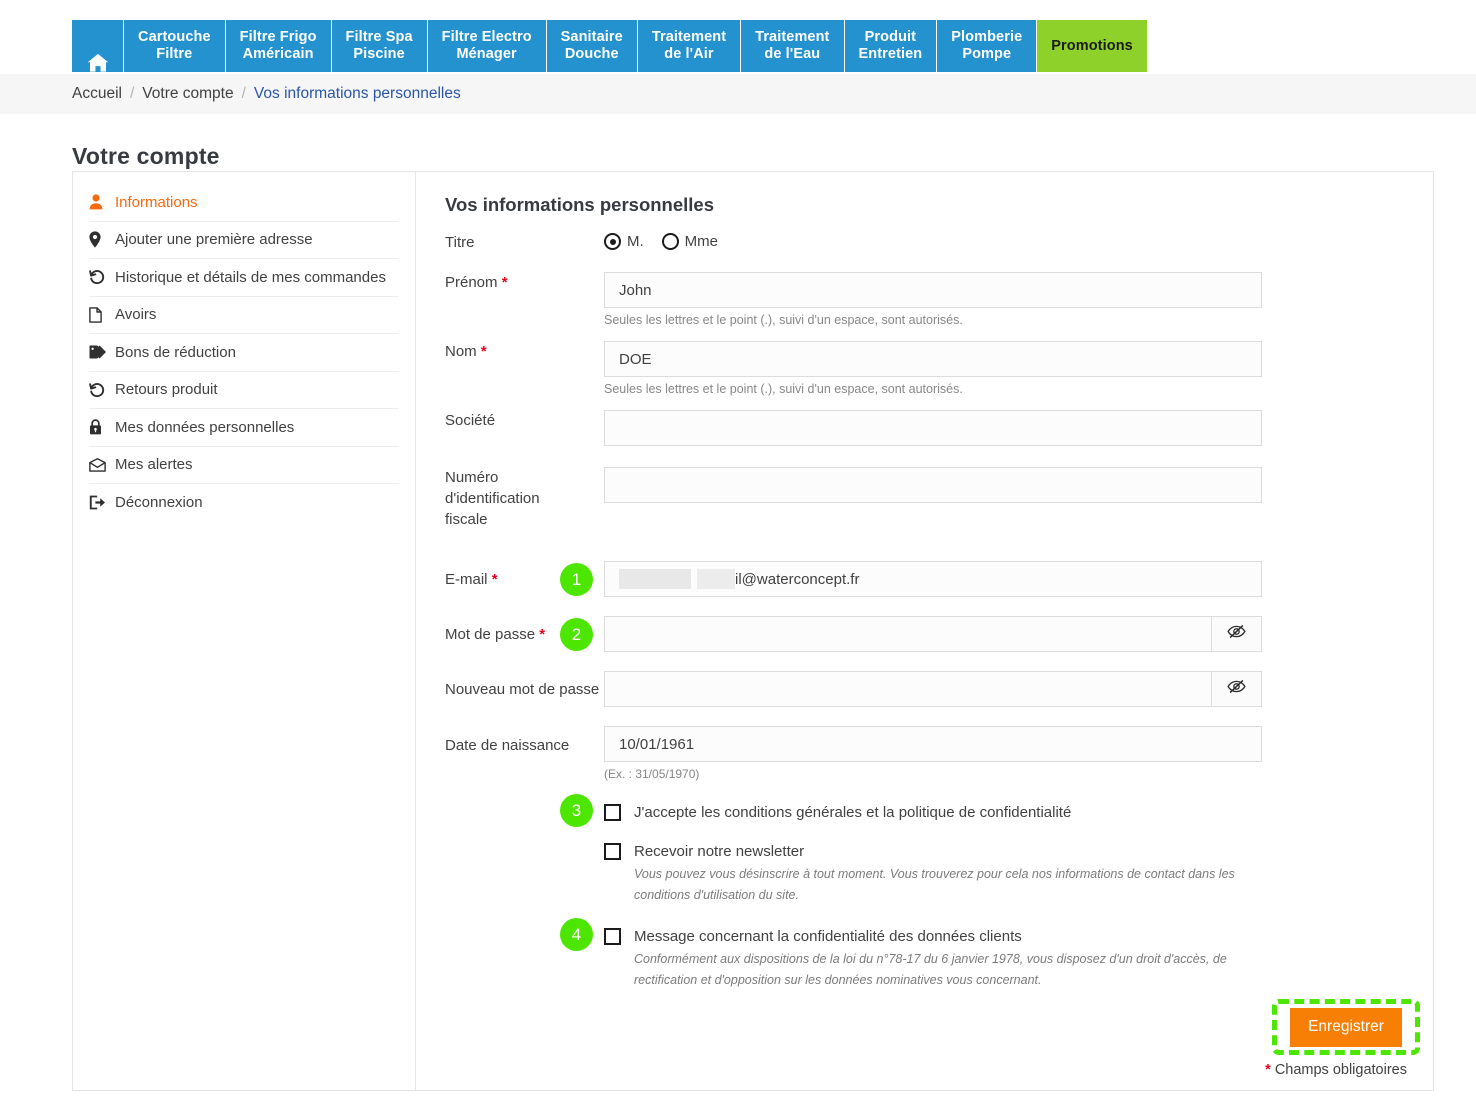 Image resolution: width=1476 pixels, height=1106 pixels. Describe the element at coordinates (576, 810) in the screenshot. I see `step-badge-3: 3` at that location.